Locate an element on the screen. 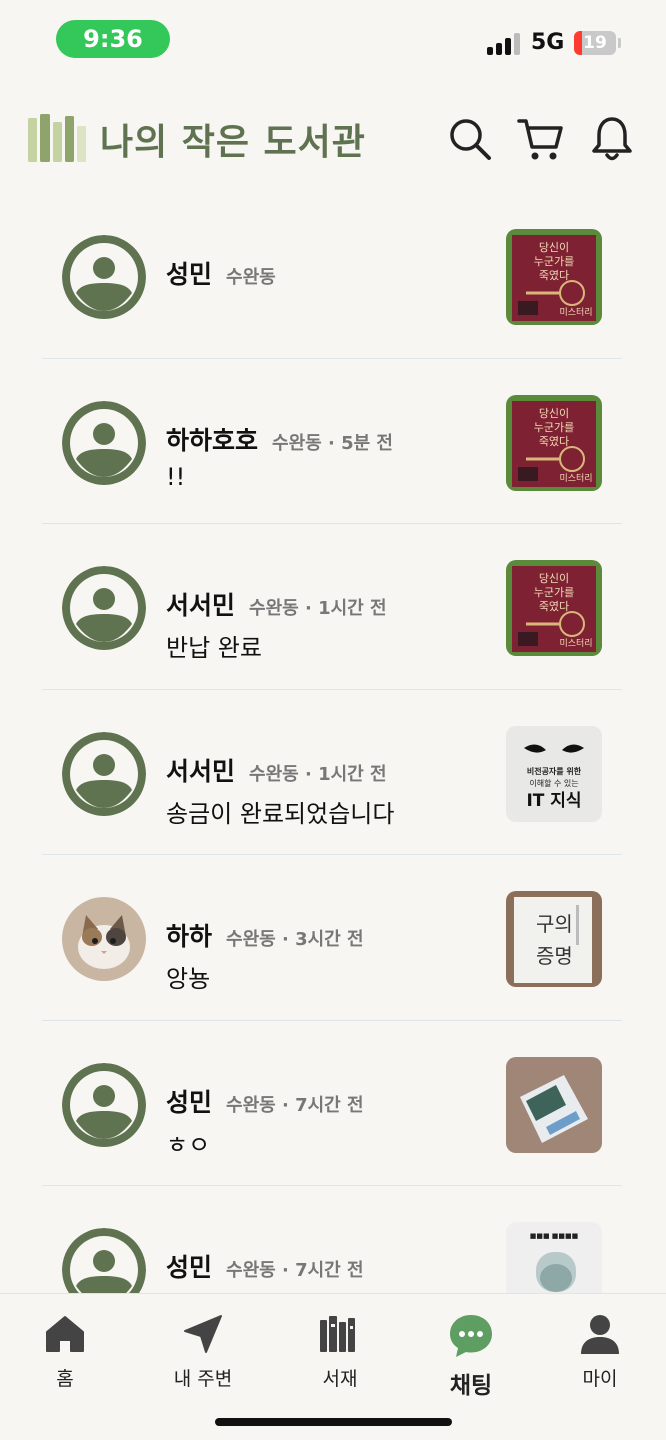 This screenshot has width=666, height=1440. home-icon is located at coordinates (65, 1334).